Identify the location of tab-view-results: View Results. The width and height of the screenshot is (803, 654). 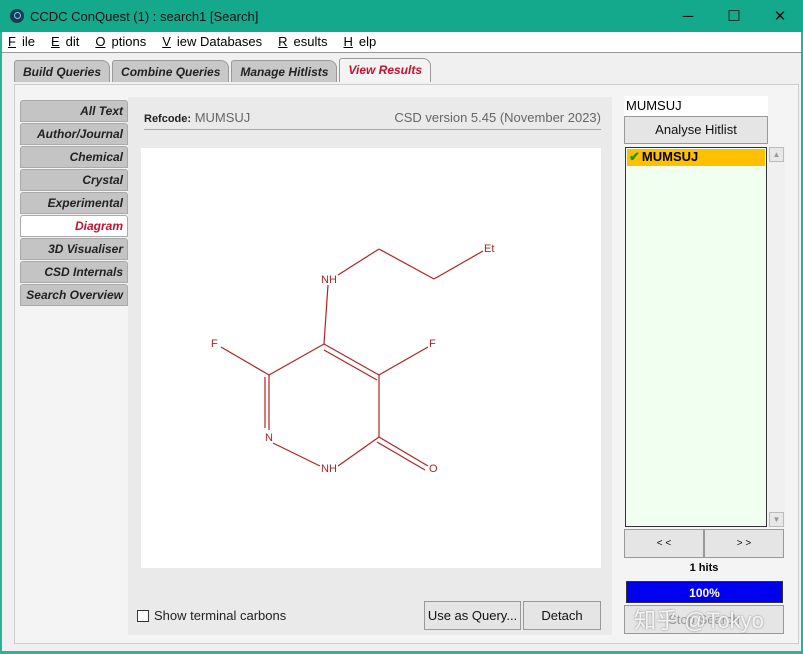
(385, 70).